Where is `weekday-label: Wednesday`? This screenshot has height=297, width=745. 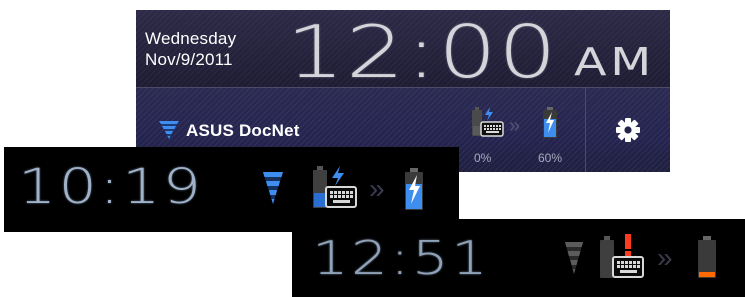 weekday-label: Wednesday is located at coordinates (191, 38).